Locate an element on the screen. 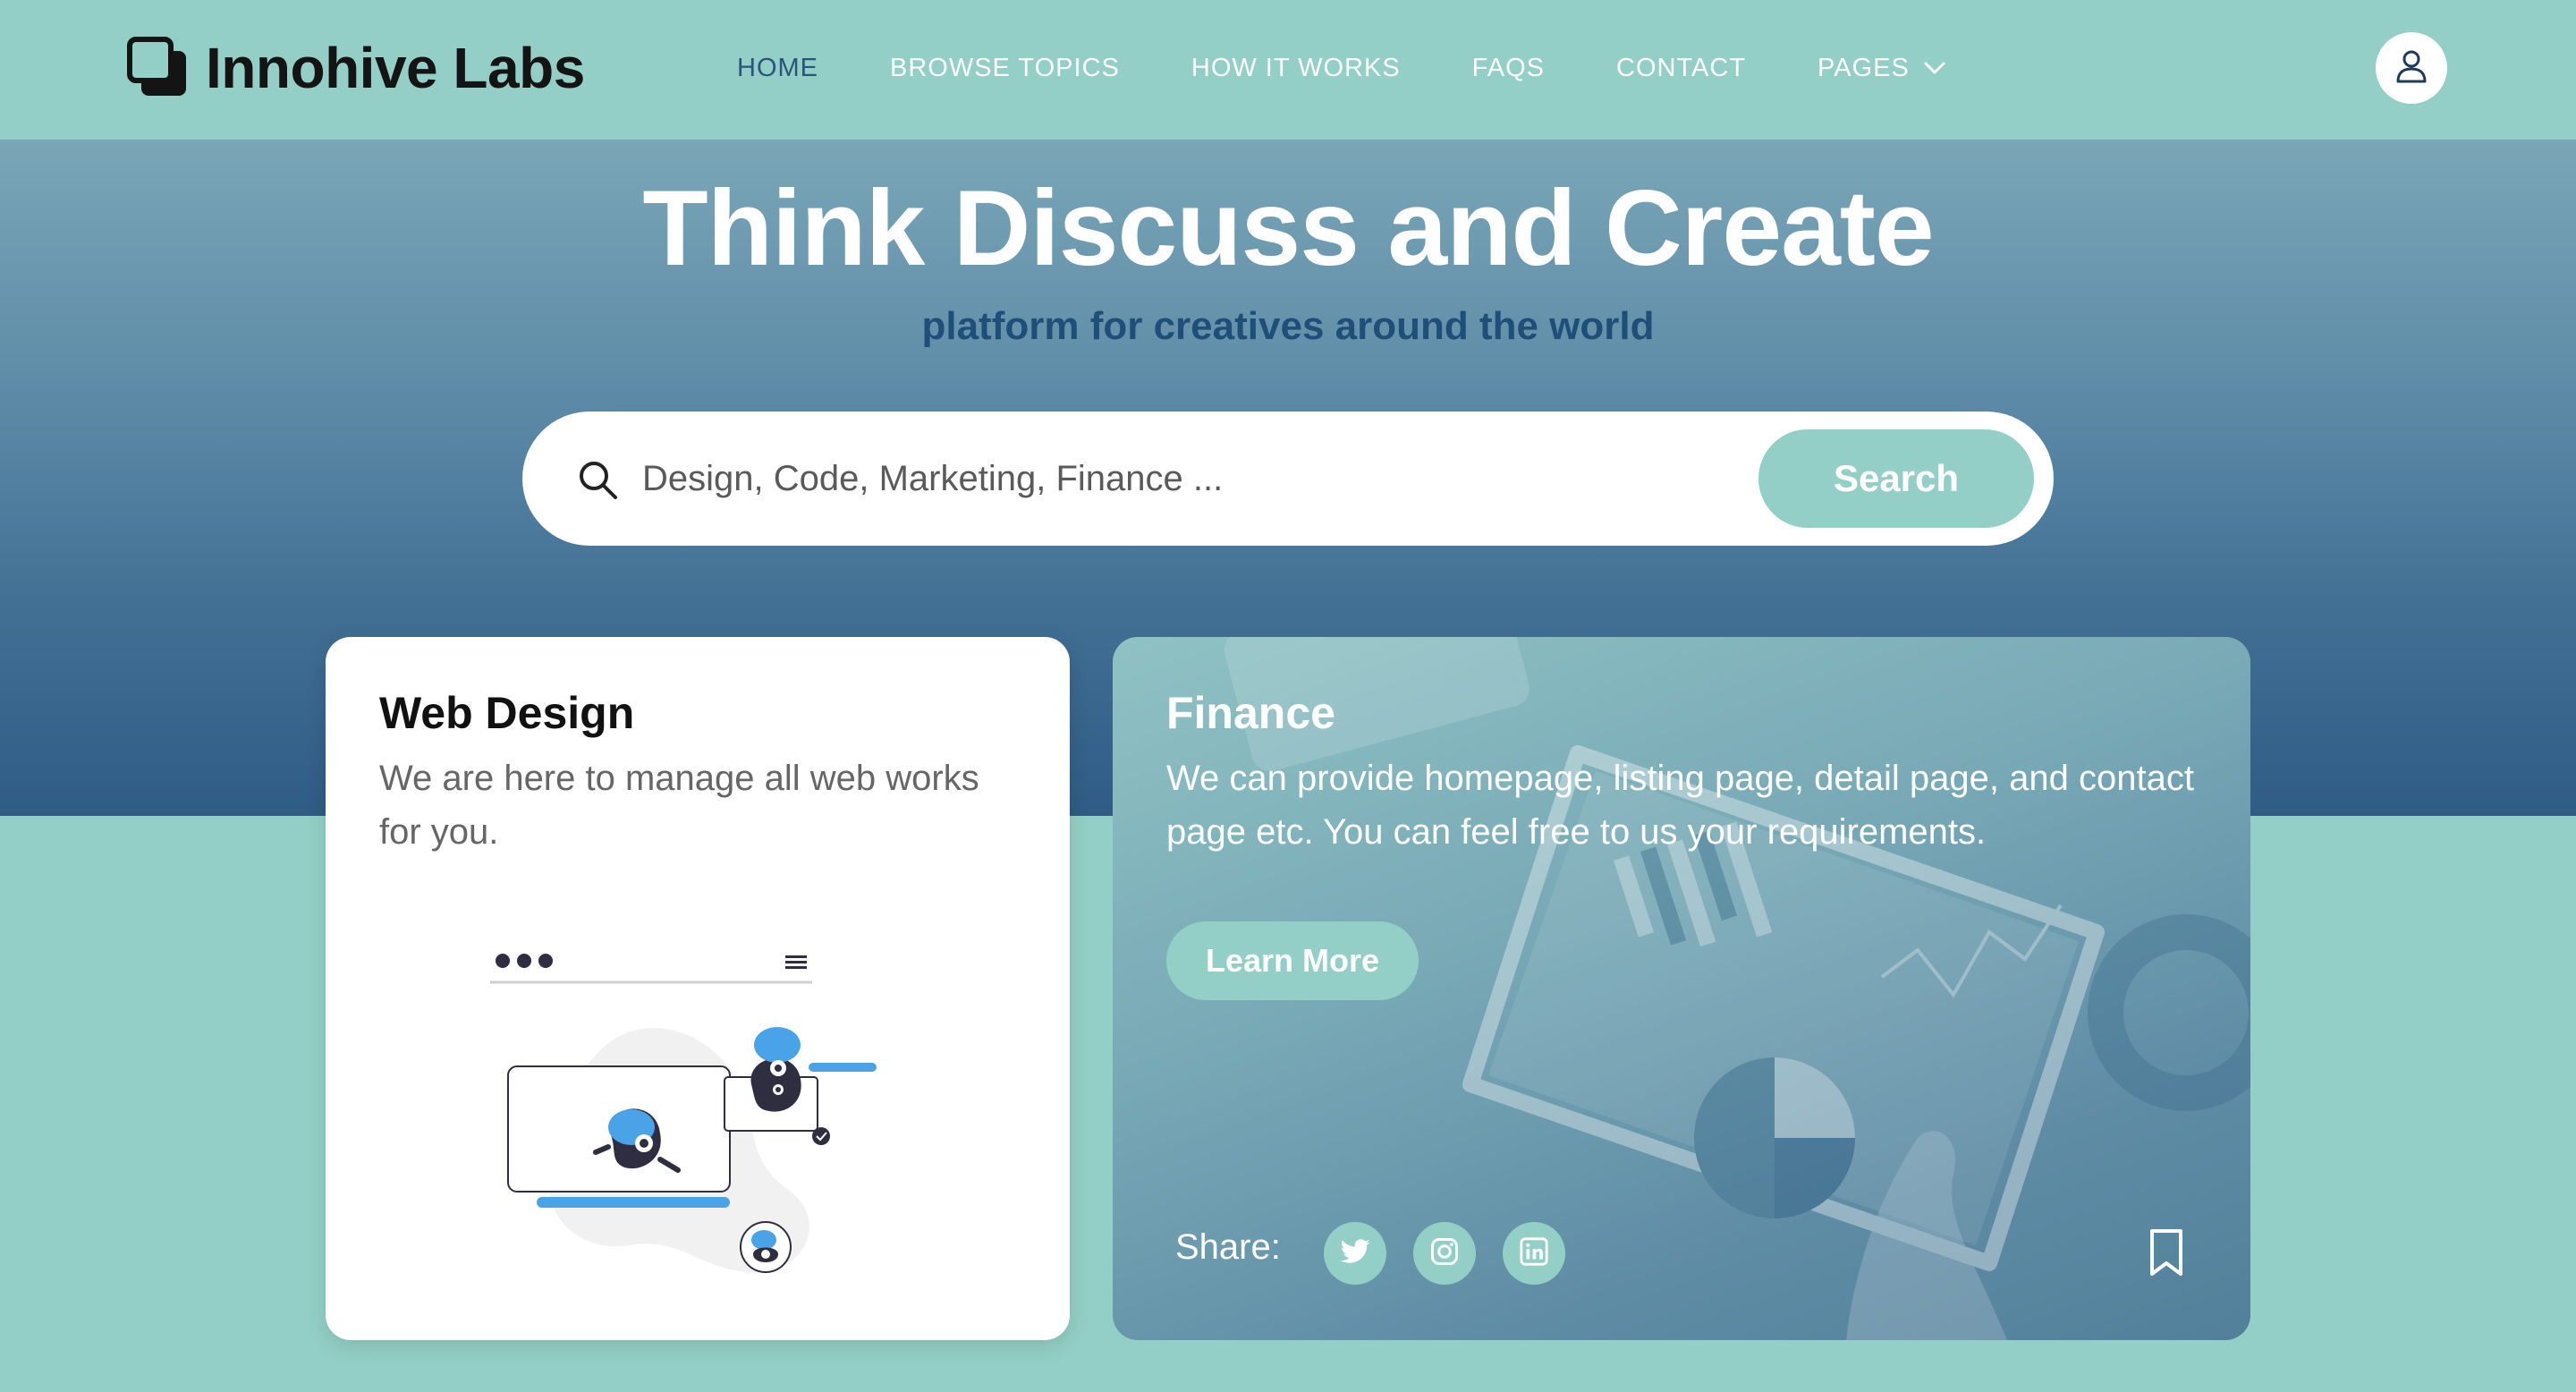 The width and height of the screenshot is (2576, 1392). bookmark-icon is located at coordinates (2166, 1255).